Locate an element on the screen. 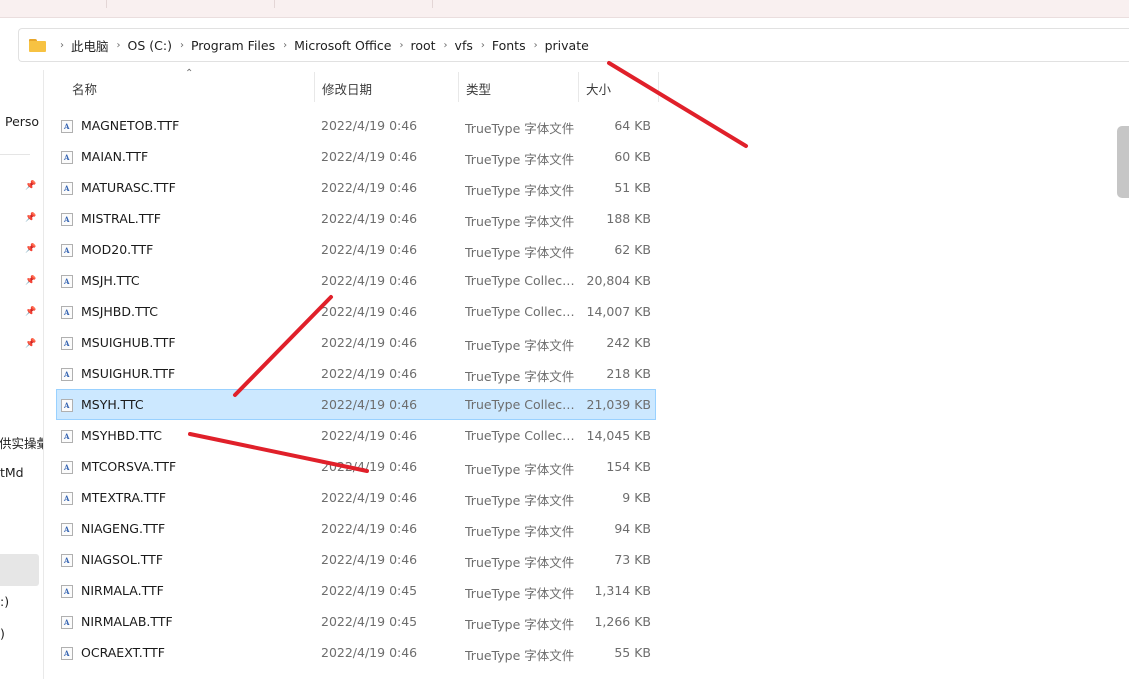 Image resolution: width=1129 pixels, height=679 pixels. file-name: MATURASC.TTF is located at coordinates (128, 187).